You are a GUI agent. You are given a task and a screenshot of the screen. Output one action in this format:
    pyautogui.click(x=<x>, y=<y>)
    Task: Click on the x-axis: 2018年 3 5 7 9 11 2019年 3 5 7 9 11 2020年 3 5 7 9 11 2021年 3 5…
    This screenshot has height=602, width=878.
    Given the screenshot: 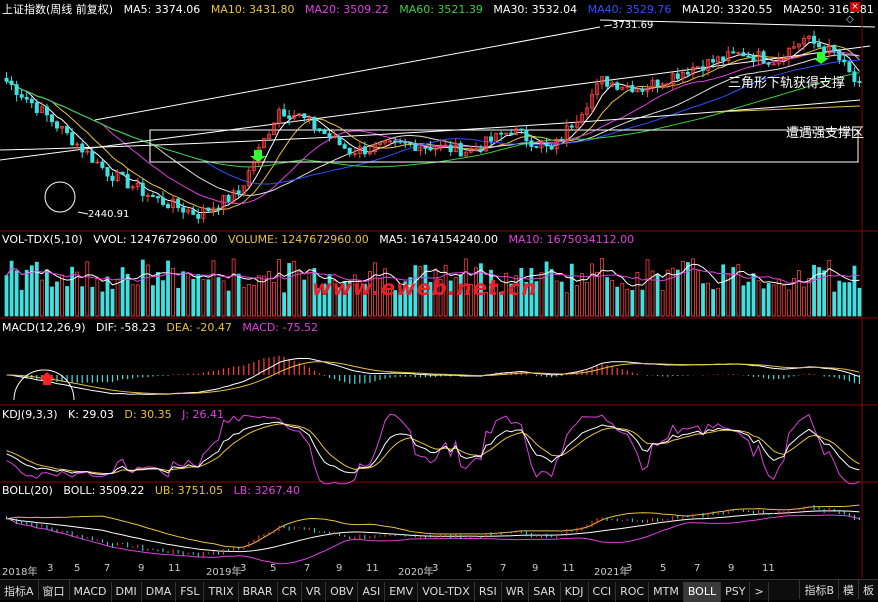 What is the action you would take?
    pyautogui.click(x=439, y=570)
    